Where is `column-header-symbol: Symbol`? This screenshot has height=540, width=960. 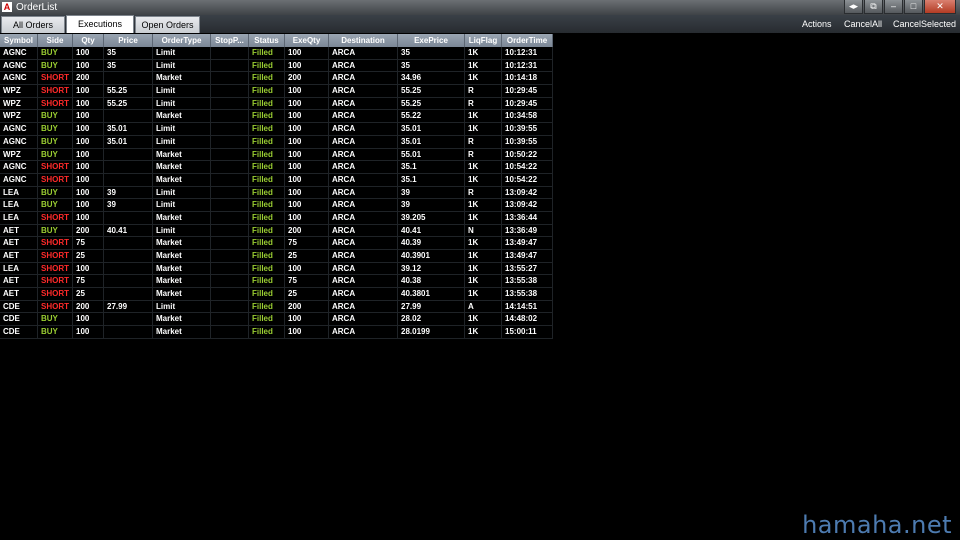
column-header-symbol: Symbol is located at coordinates (19, 40).